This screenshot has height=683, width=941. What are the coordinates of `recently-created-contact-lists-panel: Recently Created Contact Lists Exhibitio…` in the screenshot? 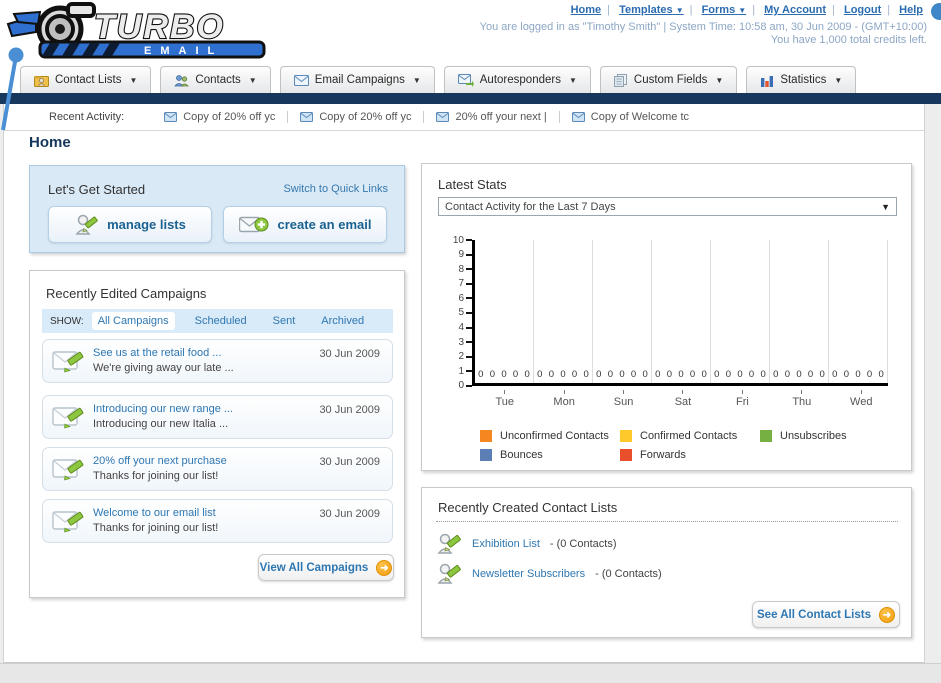 It's located at (666, 562).